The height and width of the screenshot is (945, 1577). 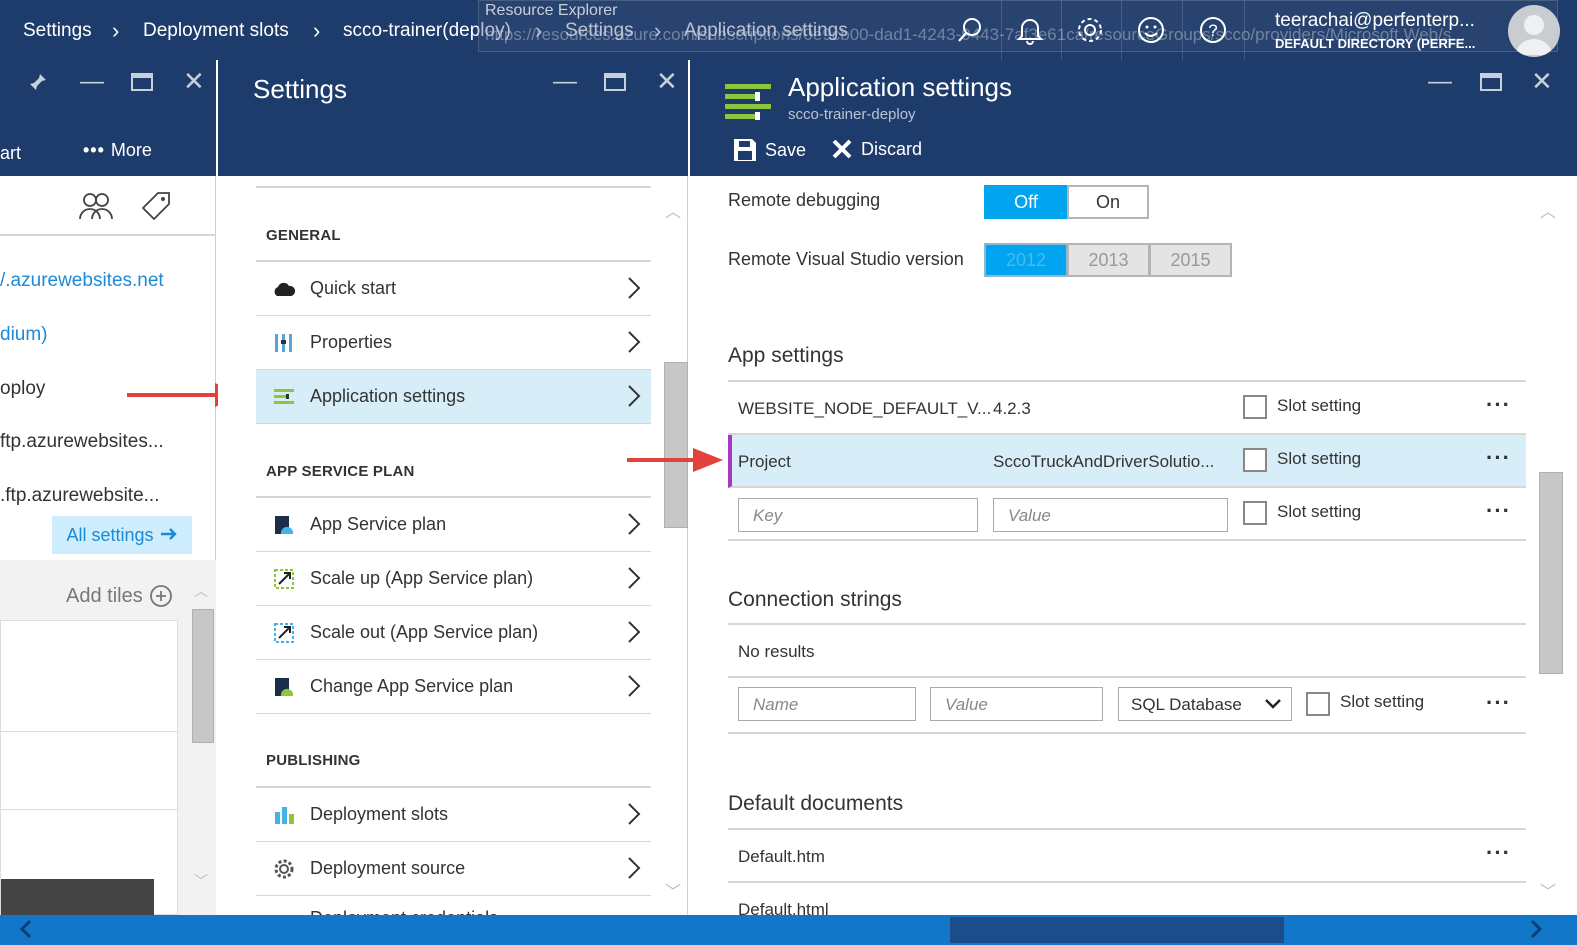 I want to click on remote-debugging-off: Off, so click(x=1026, y=202).